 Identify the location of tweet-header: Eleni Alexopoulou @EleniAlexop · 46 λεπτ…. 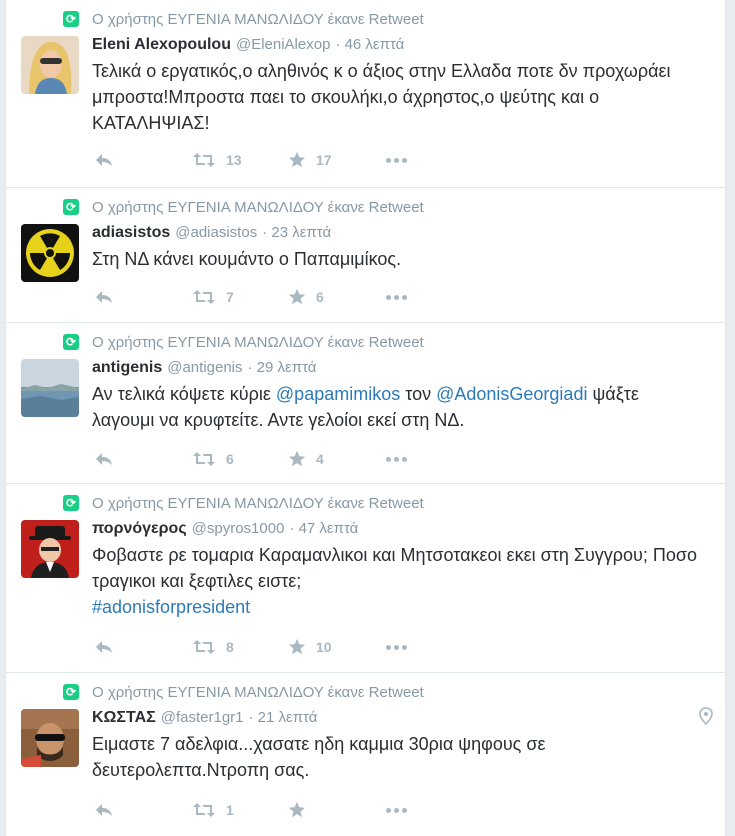
(248, 45).